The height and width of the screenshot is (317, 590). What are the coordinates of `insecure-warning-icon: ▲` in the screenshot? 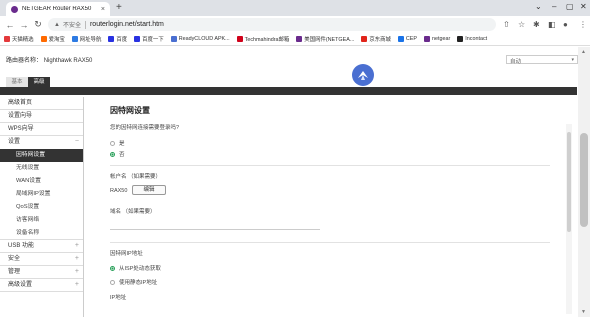 It's located at (57, 25).